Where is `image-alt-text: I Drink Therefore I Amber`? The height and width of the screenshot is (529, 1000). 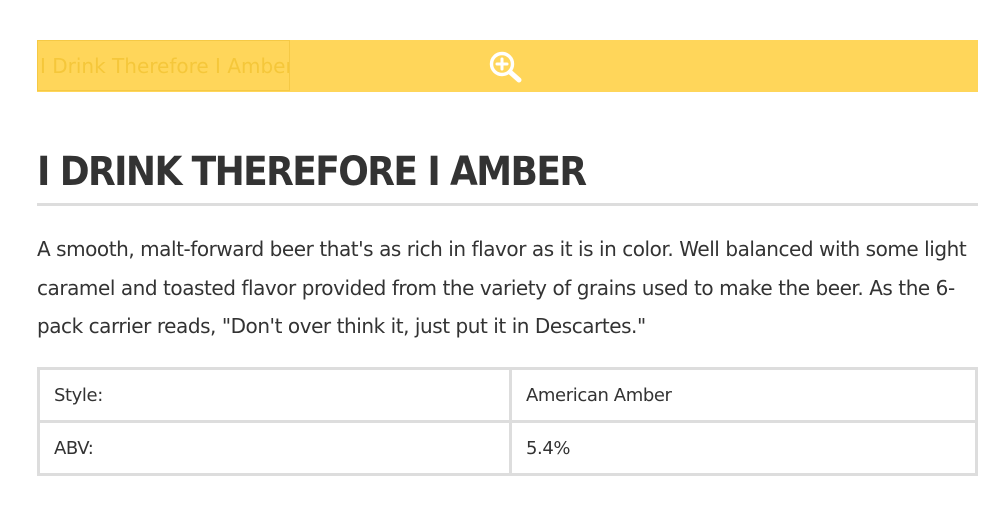
image-alt-text: I Drink Therefore I Amber is located at coordinates (163, 65).